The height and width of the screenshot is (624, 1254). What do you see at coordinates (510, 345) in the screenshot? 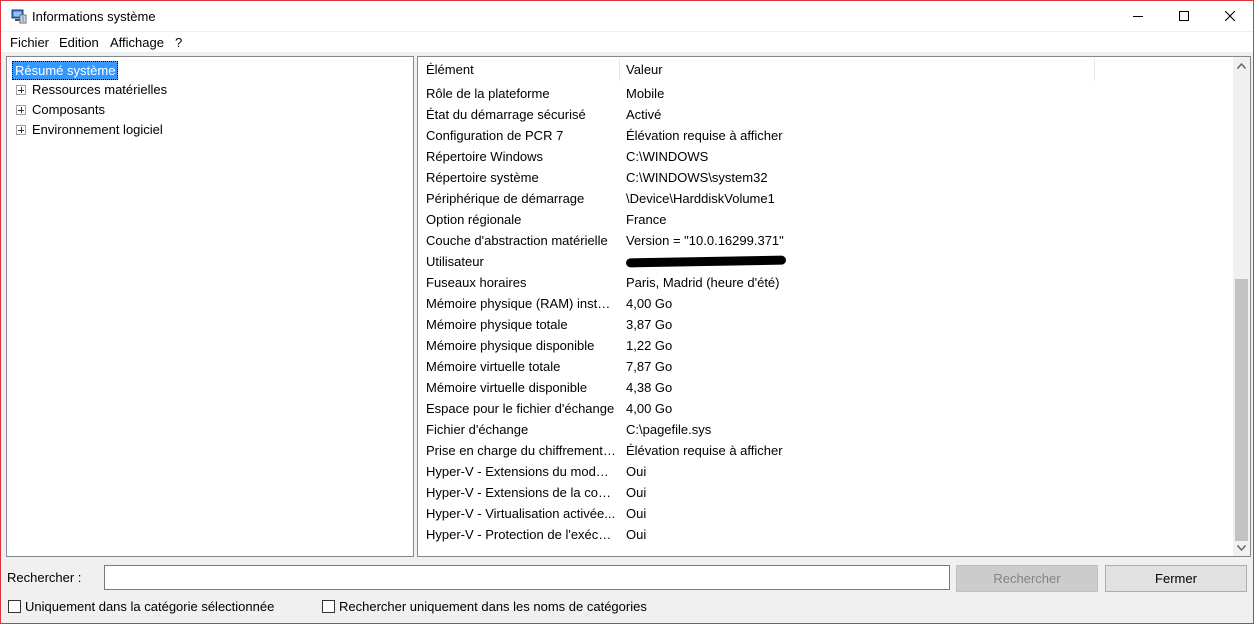
I see `cell-element: Mémoire physique disponible` at bounding box center [510, 345].